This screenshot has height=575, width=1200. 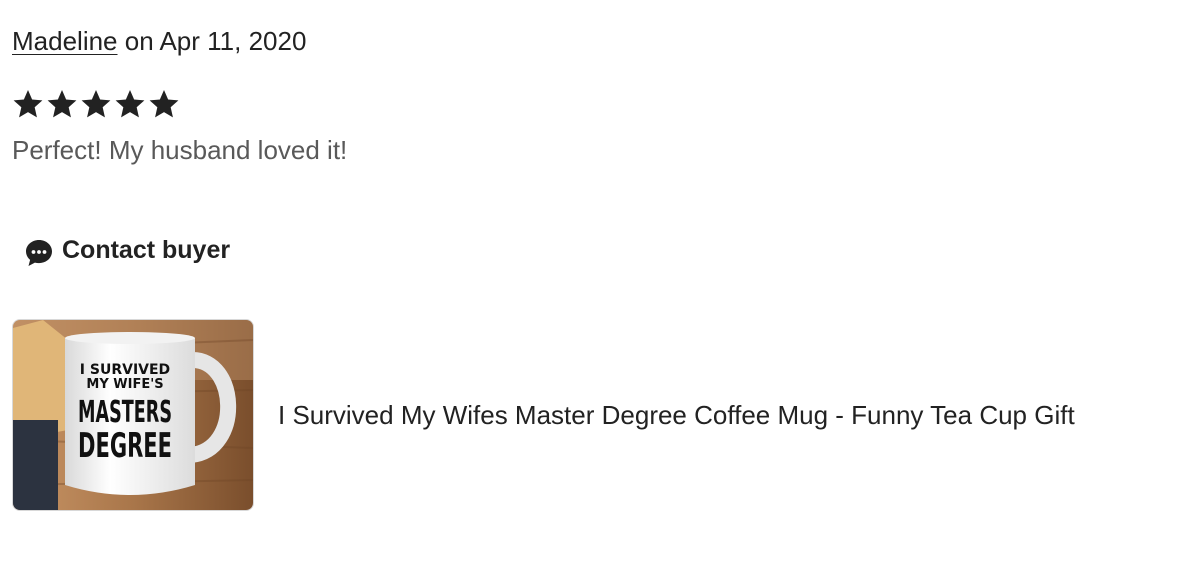 I want to click on review-header: Madeline on Apr 11, 2020, so click(x=159, y=41).